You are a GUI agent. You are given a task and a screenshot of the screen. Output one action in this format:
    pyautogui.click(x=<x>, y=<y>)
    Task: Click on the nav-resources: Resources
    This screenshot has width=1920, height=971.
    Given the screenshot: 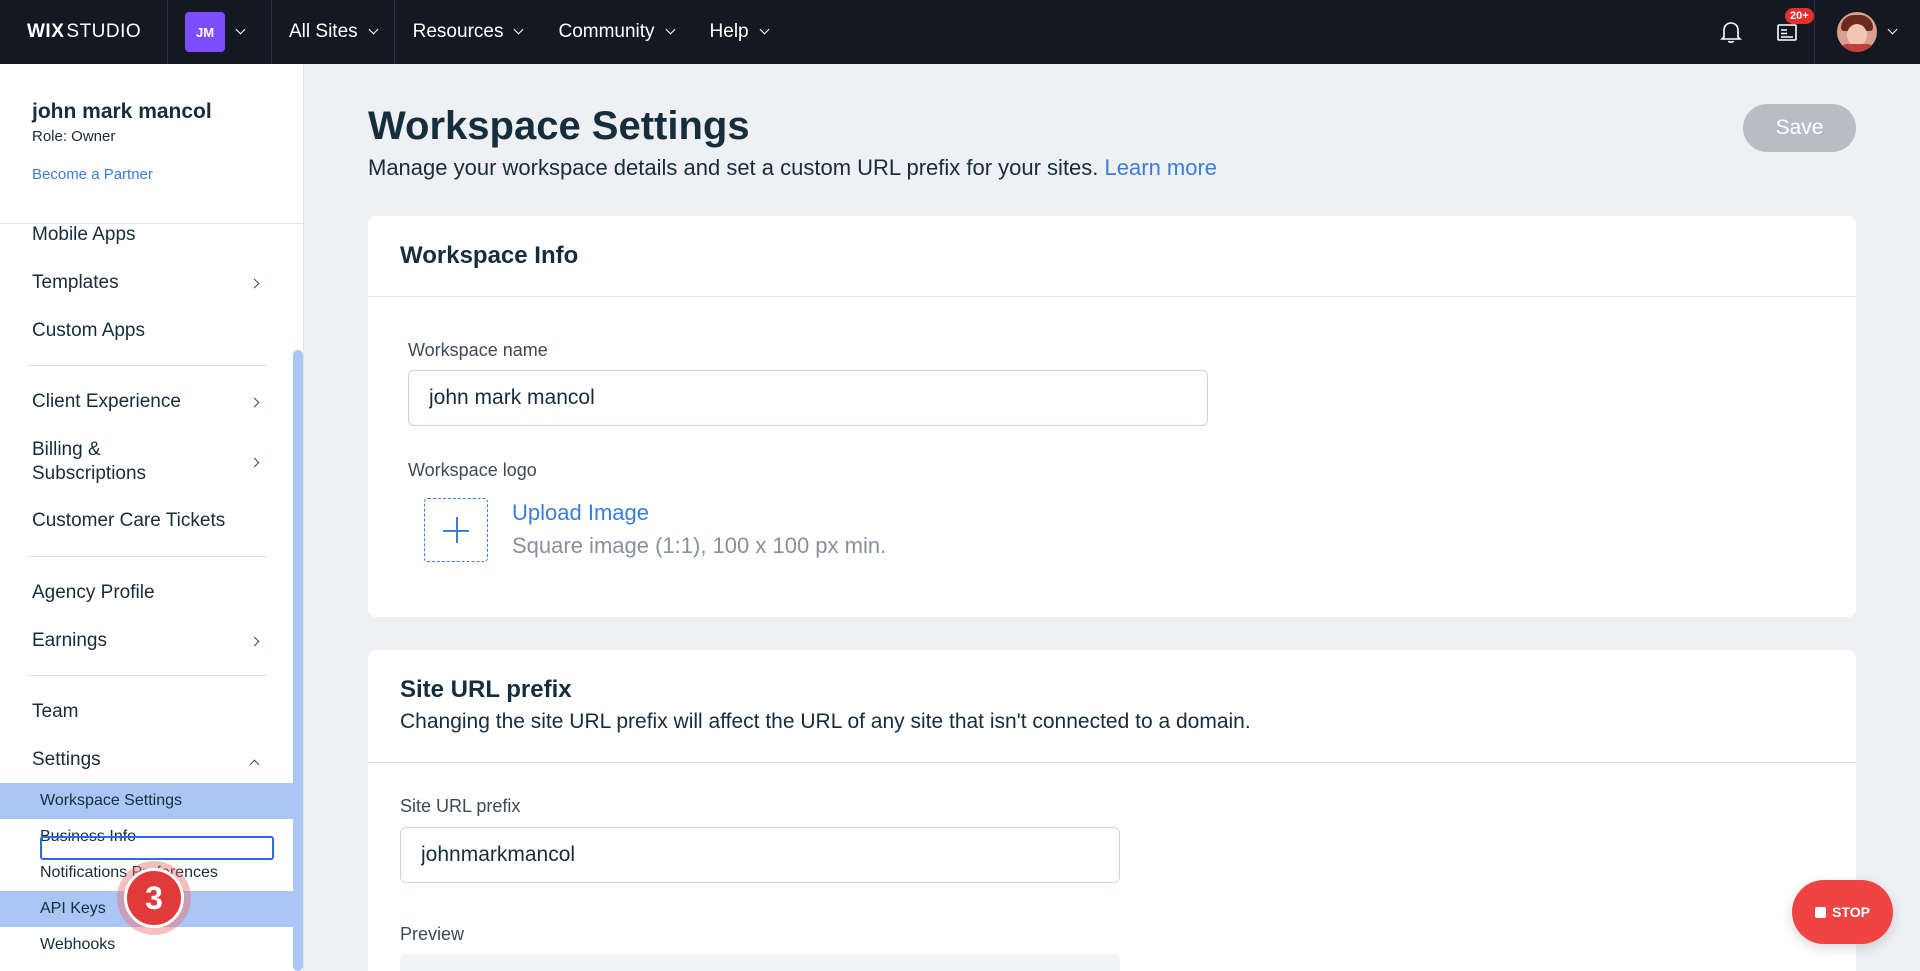 What is the action you would take?
    pyautogui.click(x=468, y=32)
    